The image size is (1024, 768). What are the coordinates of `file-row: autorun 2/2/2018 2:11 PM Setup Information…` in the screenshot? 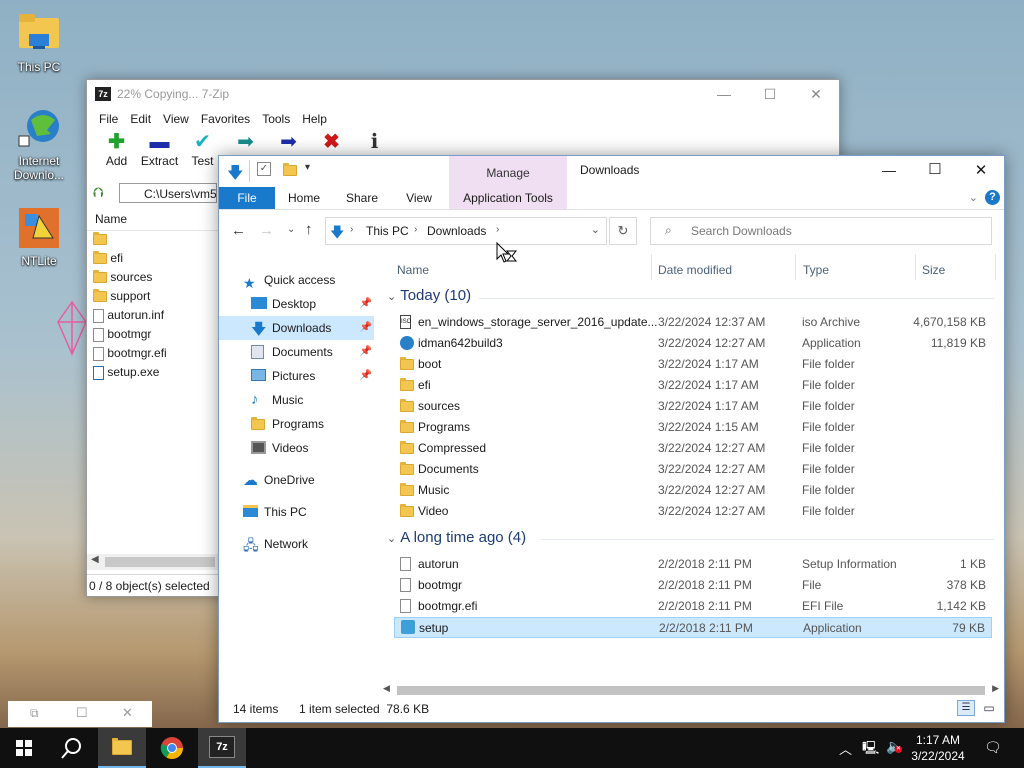 It's located at (693, 564).